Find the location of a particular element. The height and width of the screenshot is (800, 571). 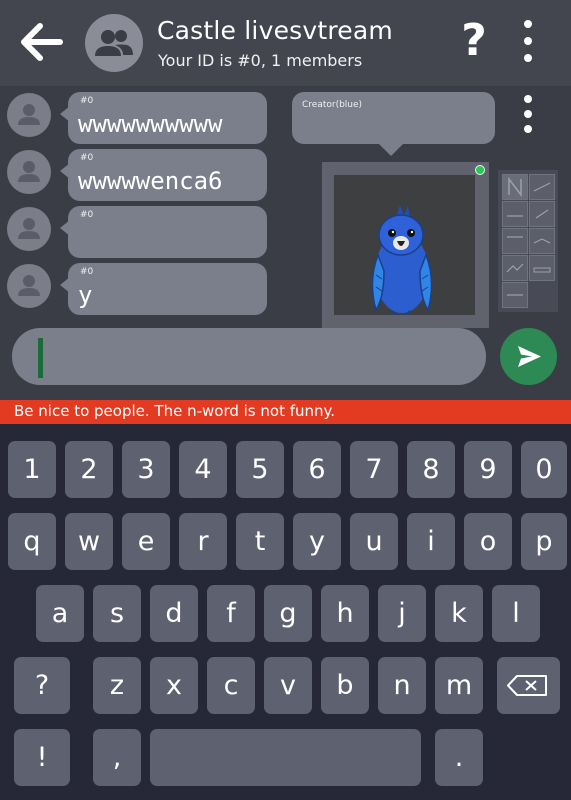

move-tool-icon is located at coordinates (515, 268).